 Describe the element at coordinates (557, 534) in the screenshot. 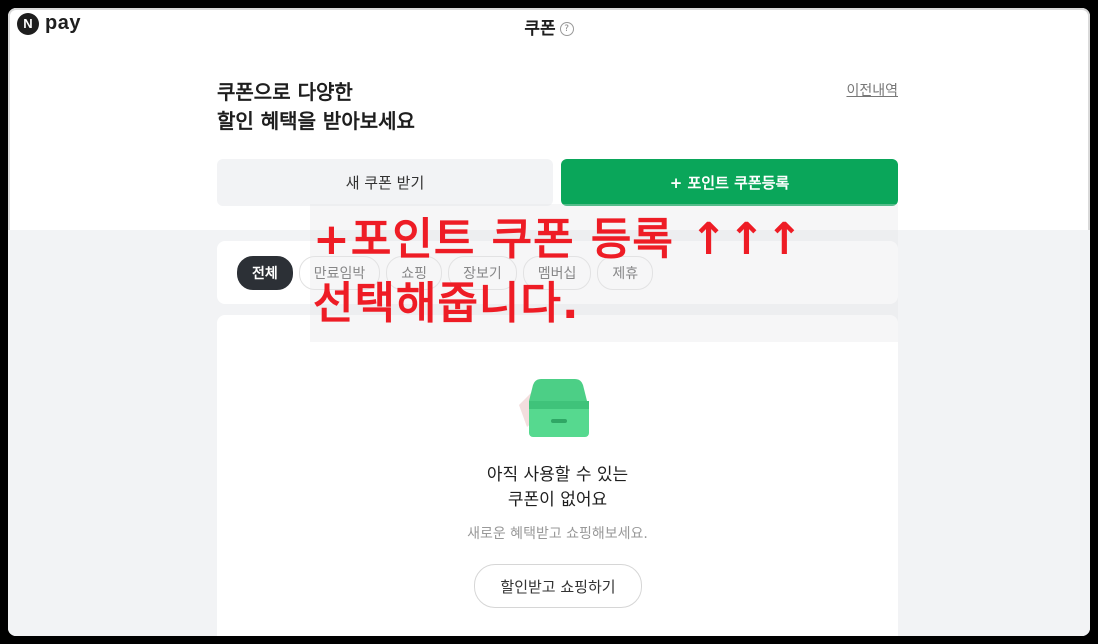

I see `empty-subtitle: 새로운 혜택받고 쇼핑해보세요.` at that location.